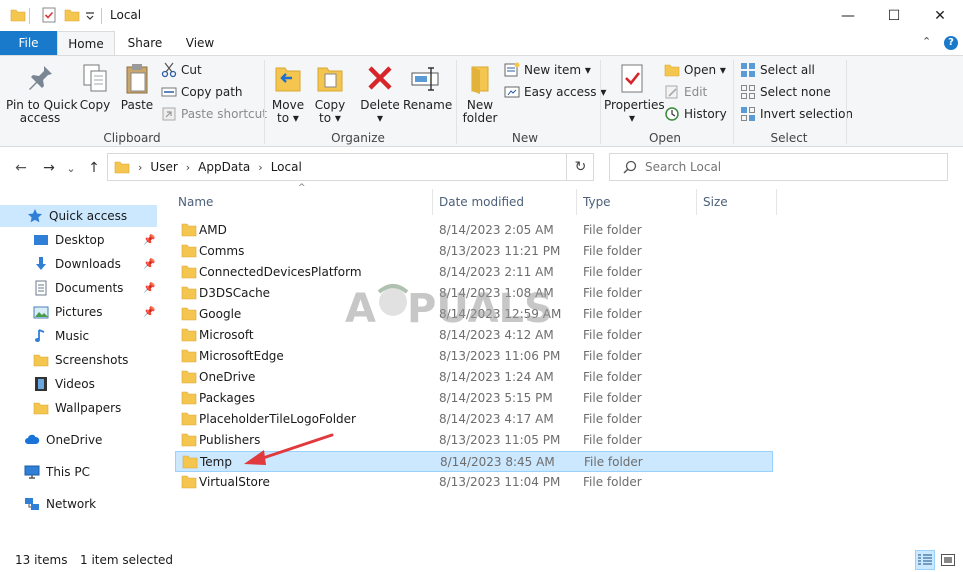 The image size is (963, 572). What do you see at coordinates (474, 251) in the screenshot?
I see `table-row: Comms 8/13/2023 11:21 PM File folder` at bounding box center [474, 251].